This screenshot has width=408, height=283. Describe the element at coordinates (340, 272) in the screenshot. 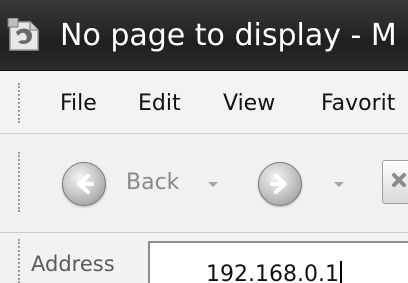

I see `text-caret` at that location.